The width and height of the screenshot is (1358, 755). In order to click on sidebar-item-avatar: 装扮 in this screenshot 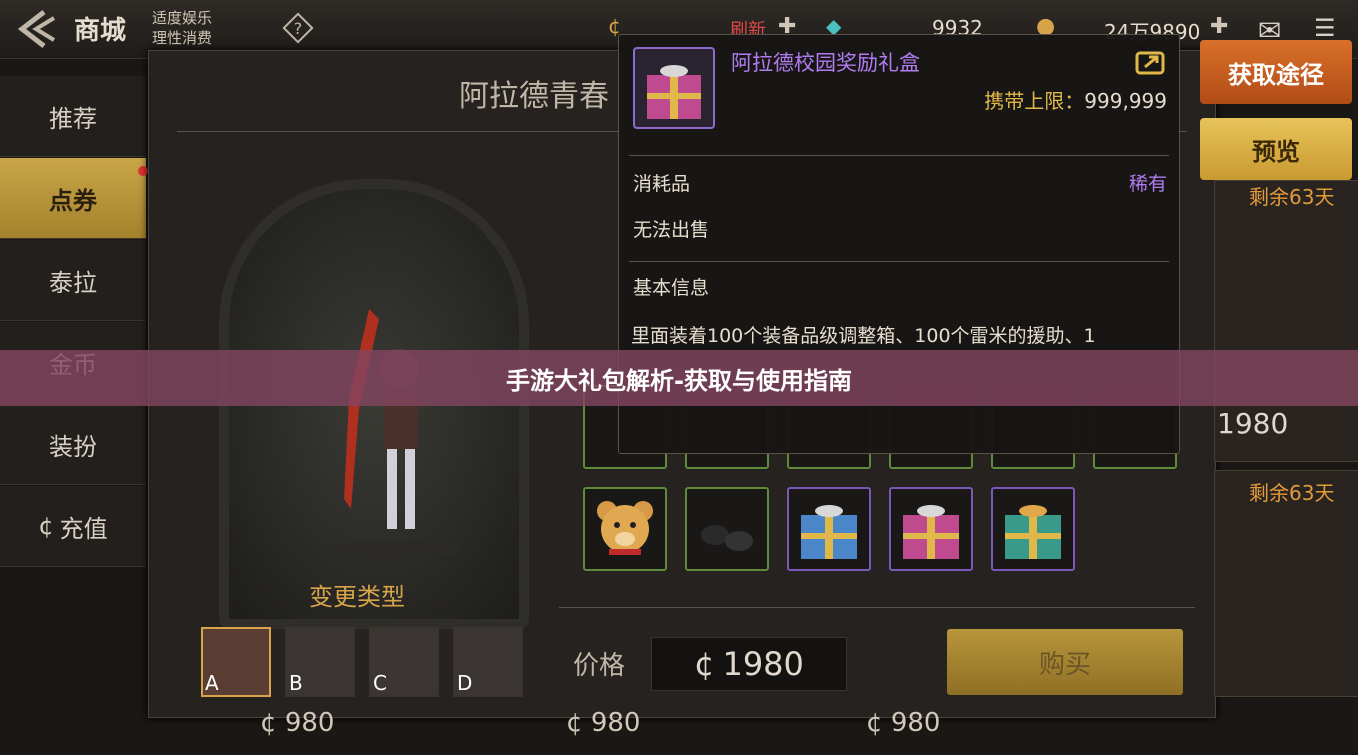, I will do `click(73, 444)`.